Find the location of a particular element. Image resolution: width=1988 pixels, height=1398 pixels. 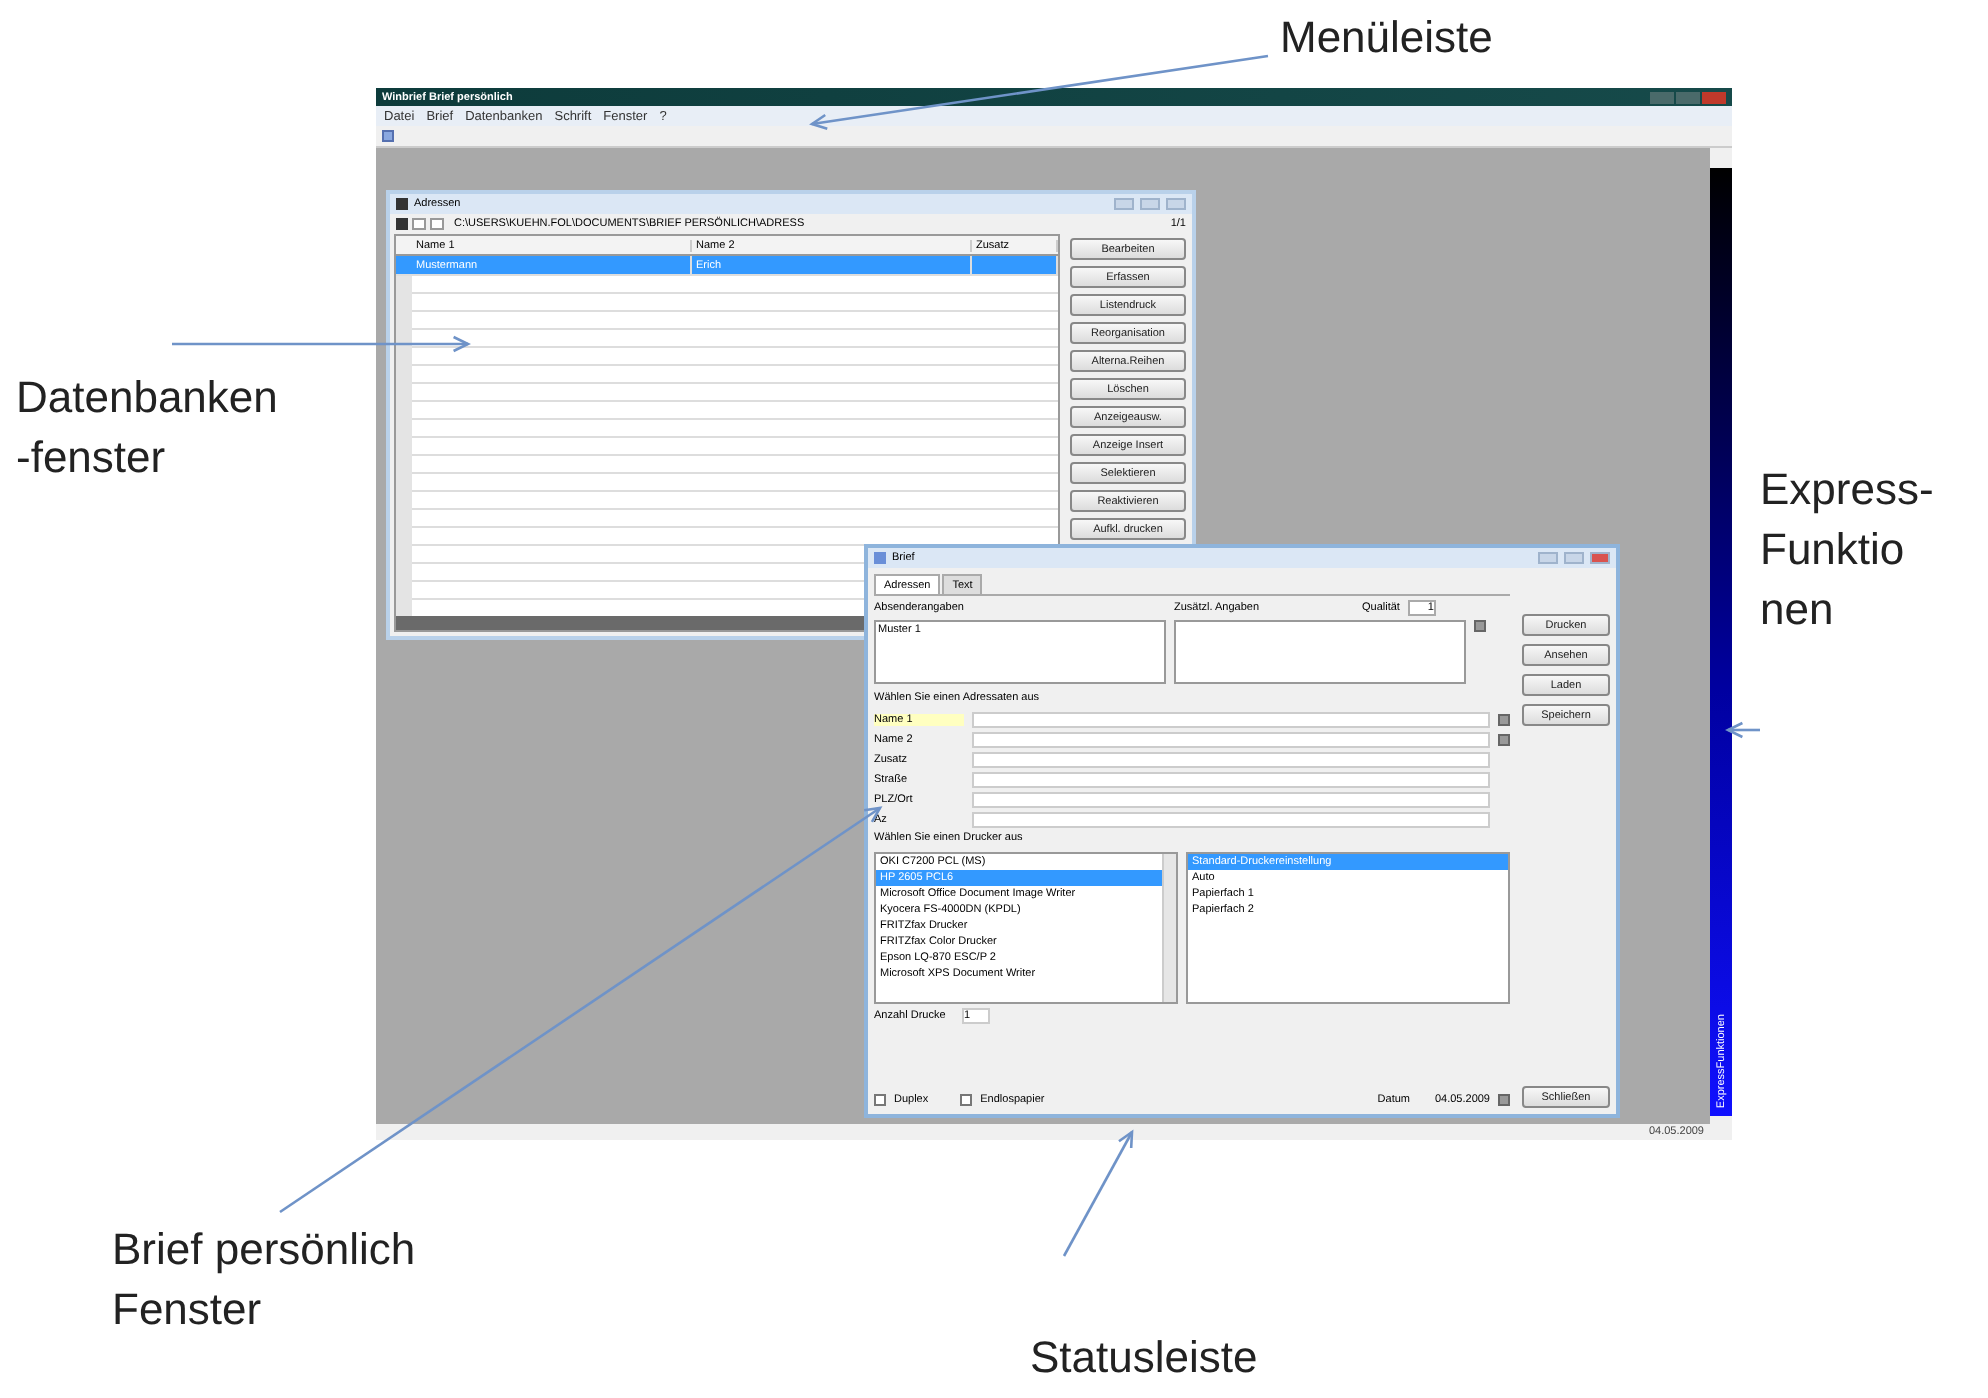

callout-label: Datenbanken -fenster is located at coordinates (147, 428).